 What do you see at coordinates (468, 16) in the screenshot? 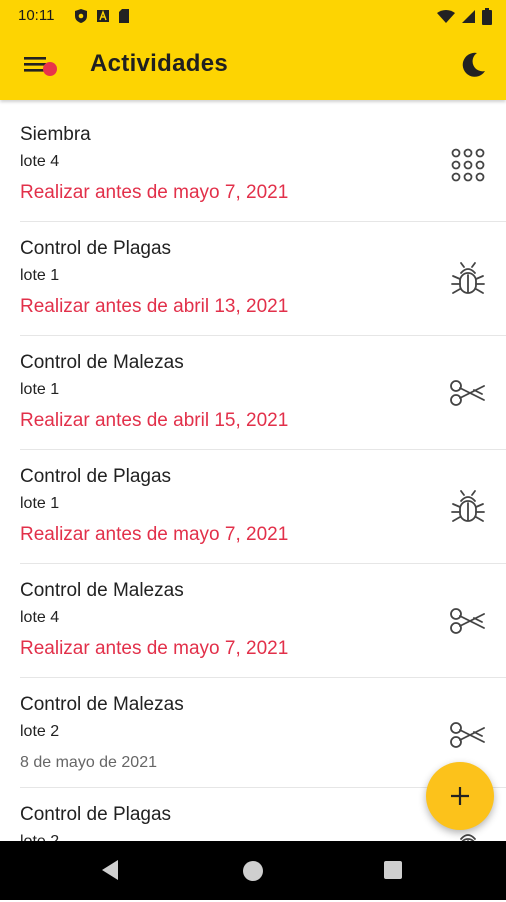
I see `signal-icon` at bounding box center [468, 16].